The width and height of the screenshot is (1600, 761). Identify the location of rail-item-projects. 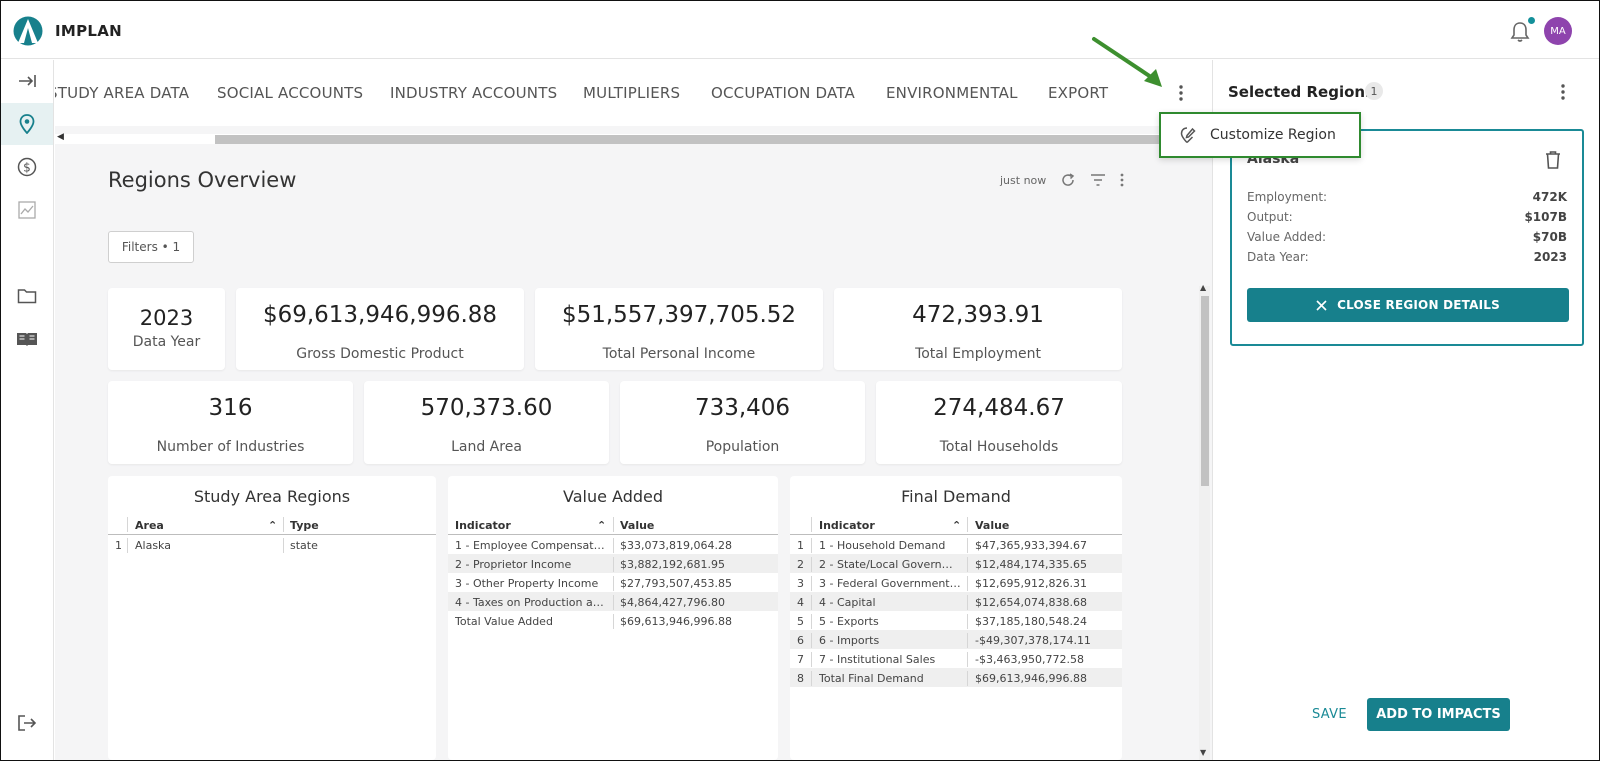
(27, 296).